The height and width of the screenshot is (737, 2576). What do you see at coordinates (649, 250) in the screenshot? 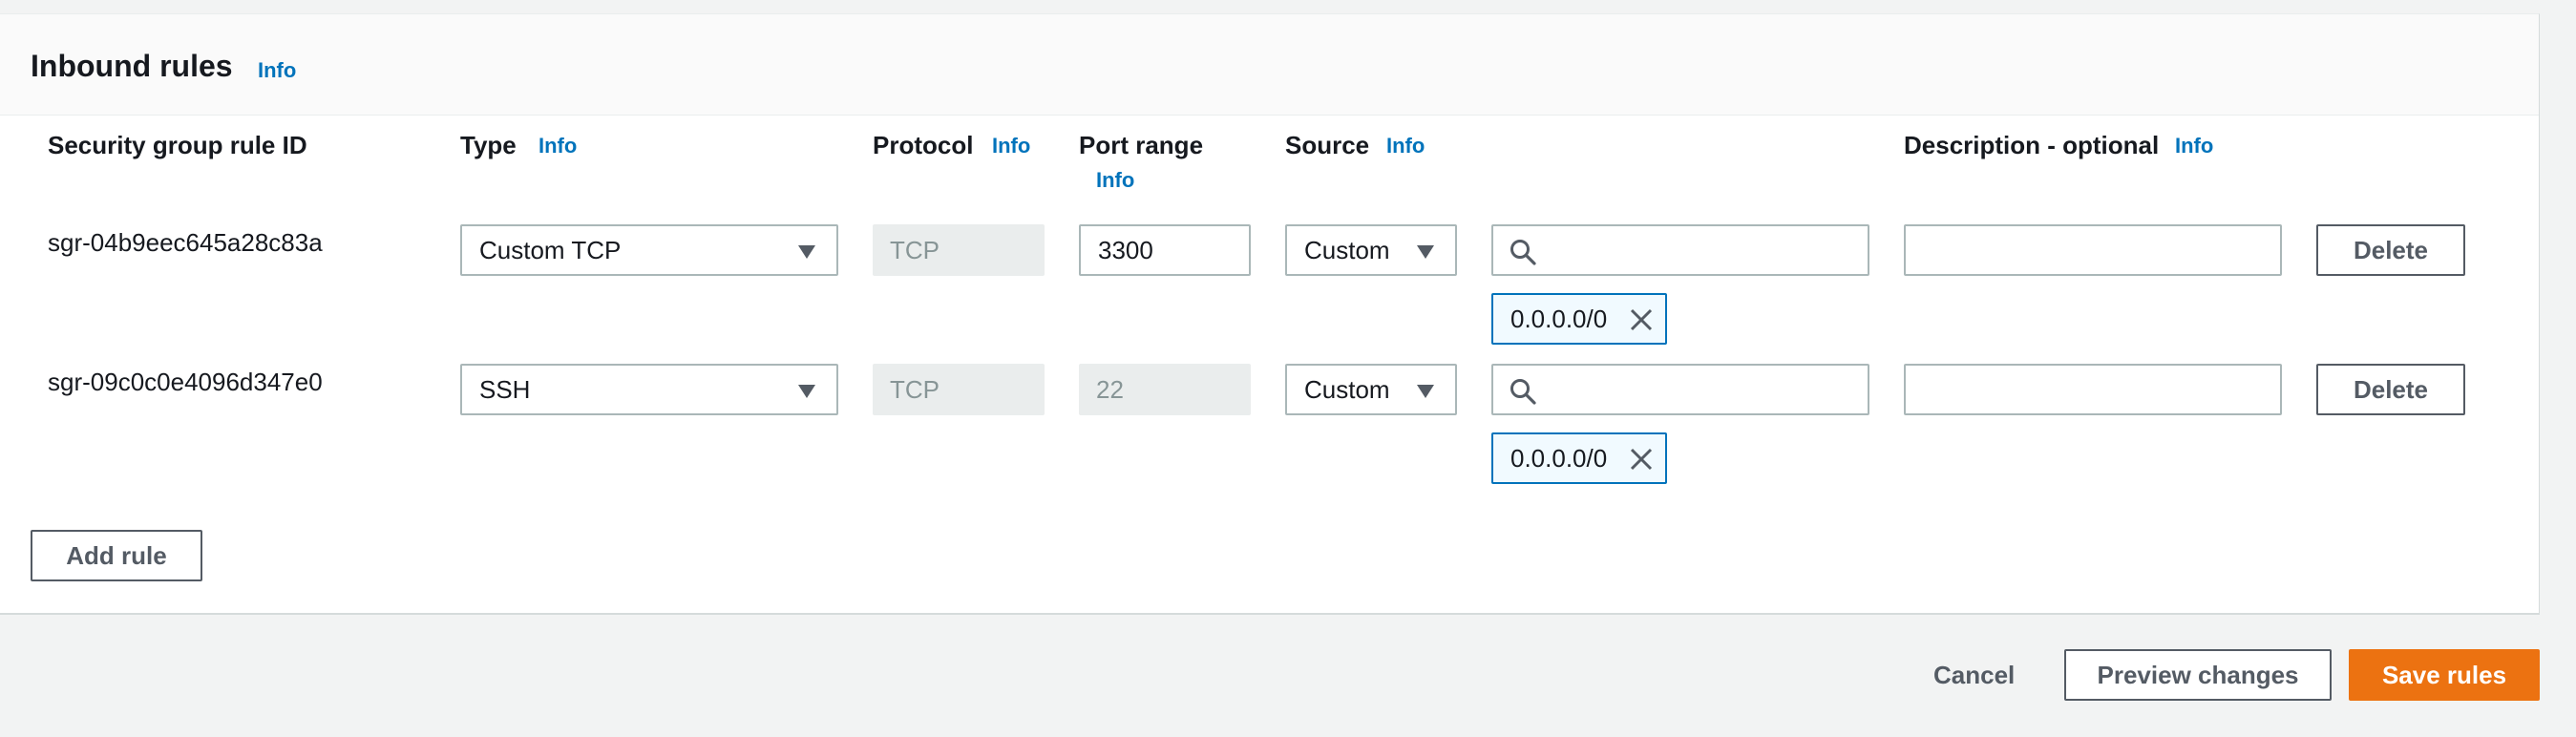
I see `type-select: Custom TCP` at bounding box center [649, 250].